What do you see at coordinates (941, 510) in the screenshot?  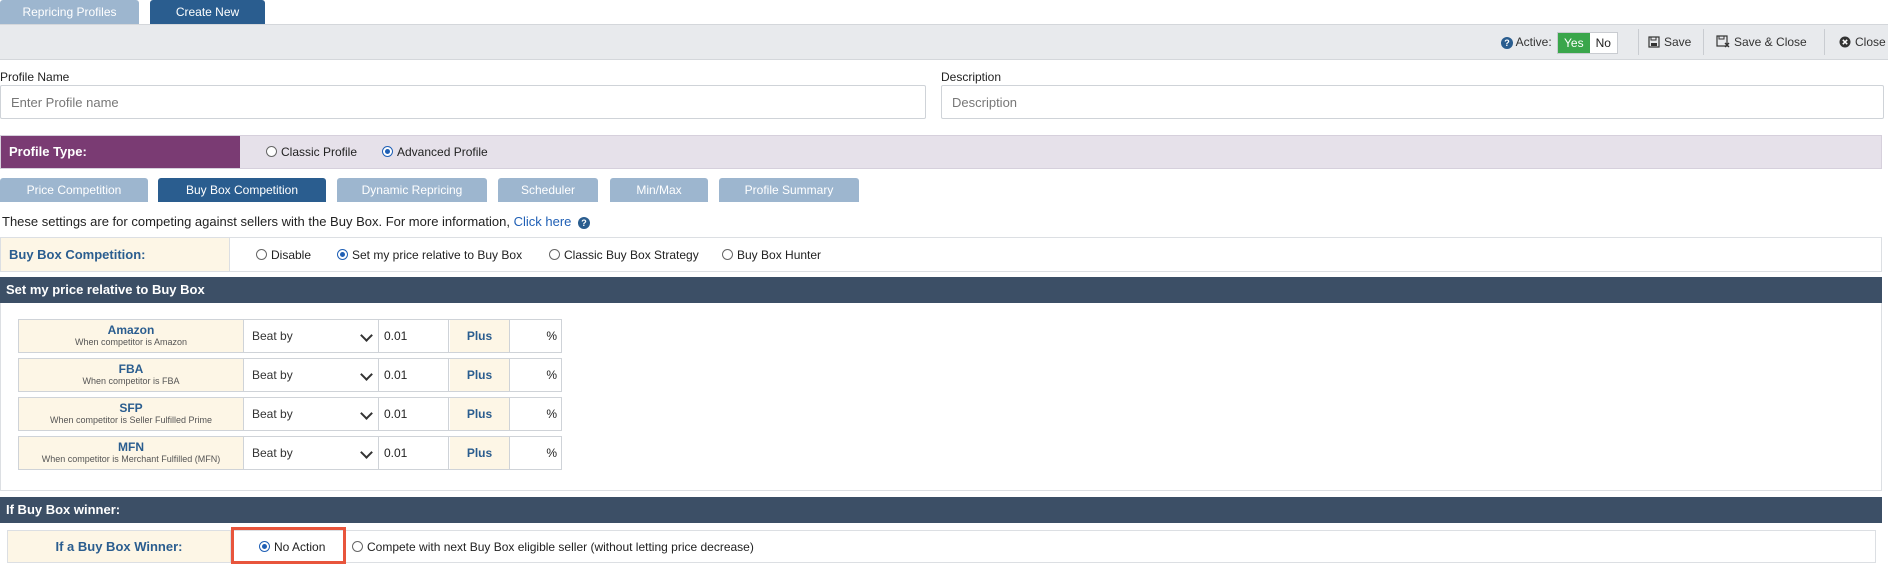 I see `section-winner-header: If Buy Box winner:` at bounding box center [941, 510].